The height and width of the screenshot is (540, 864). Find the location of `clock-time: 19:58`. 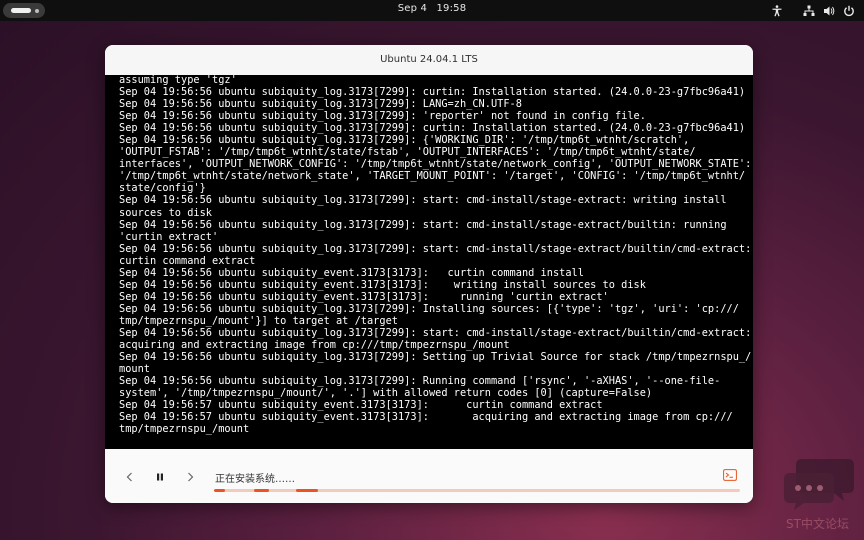

clock-time: 19:58 is located at coordinates (451, 8).